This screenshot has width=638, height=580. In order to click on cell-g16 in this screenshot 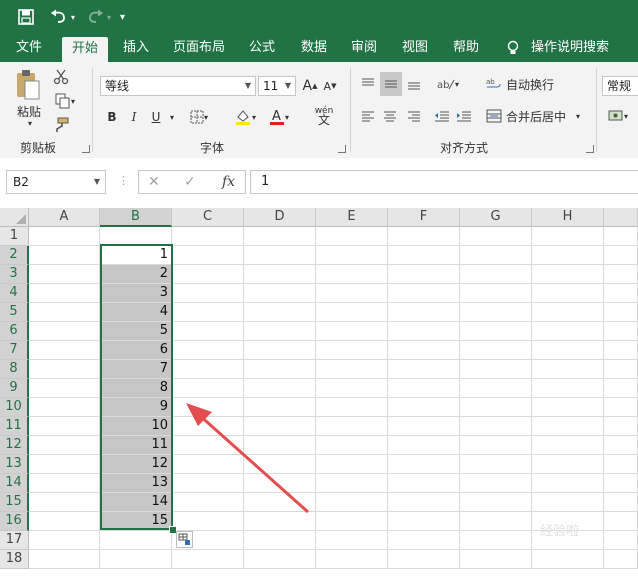, I will do `click(496, 521)`.